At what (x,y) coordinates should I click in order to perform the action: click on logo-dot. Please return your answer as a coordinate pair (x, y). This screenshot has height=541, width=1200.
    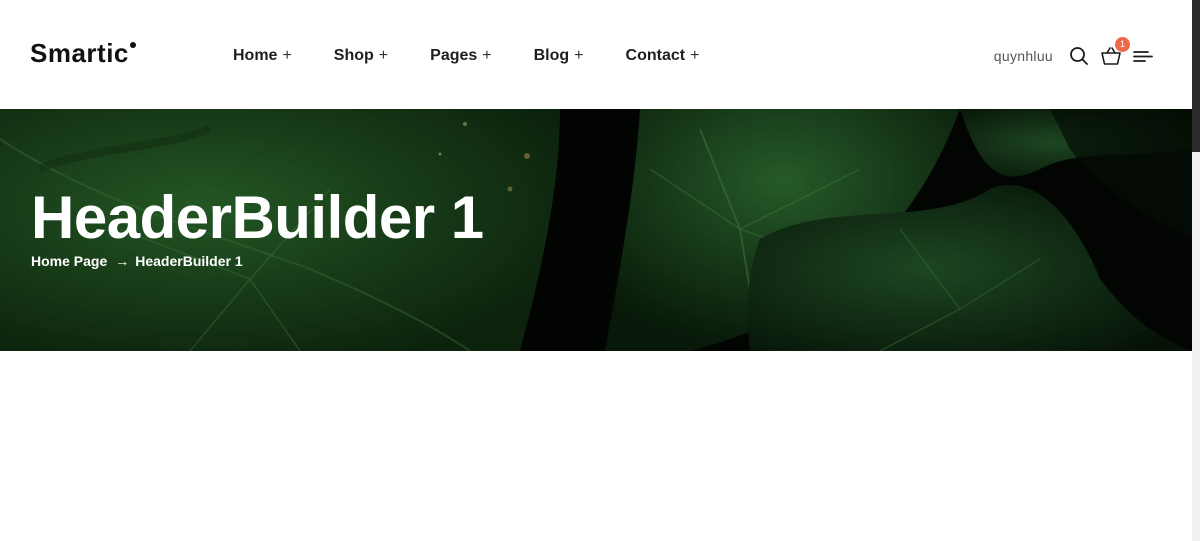
    Looking at the image, I should click on (132, 45).